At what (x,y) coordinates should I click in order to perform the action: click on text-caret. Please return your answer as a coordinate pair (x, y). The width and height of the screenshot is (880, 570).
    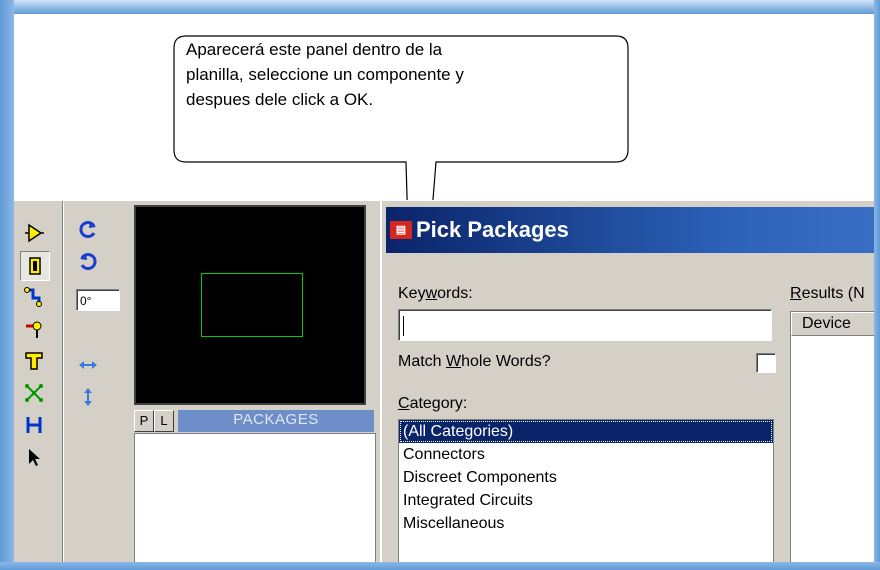
    Looking at the image, I should click on (403, 326).